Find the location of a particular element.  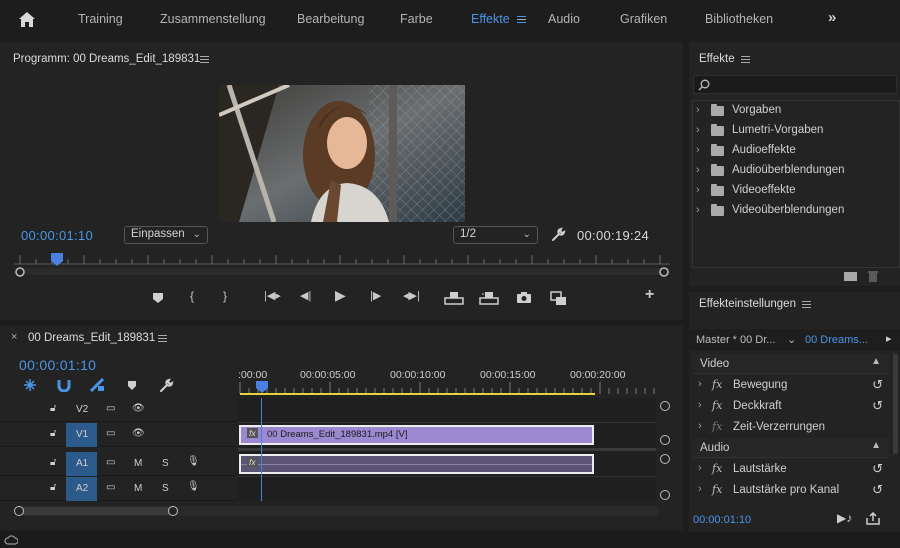

workspace-menu-icon is located at coordinates (521, 19).